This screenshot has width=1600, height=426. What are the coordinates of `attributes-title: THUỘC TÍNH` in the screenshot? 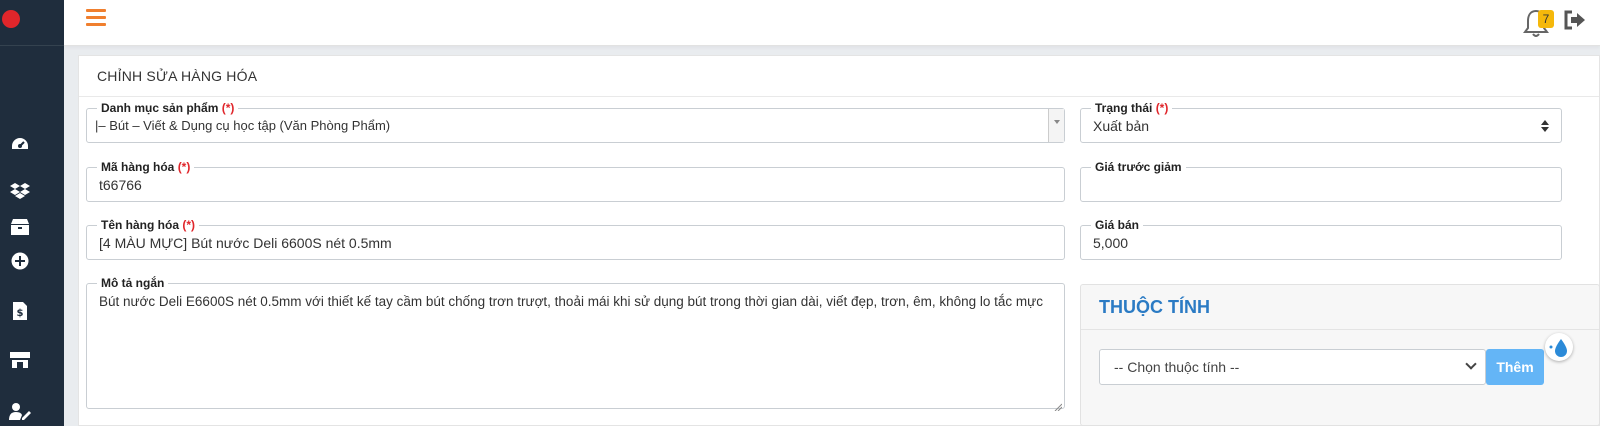 It's located at (1154, 307).